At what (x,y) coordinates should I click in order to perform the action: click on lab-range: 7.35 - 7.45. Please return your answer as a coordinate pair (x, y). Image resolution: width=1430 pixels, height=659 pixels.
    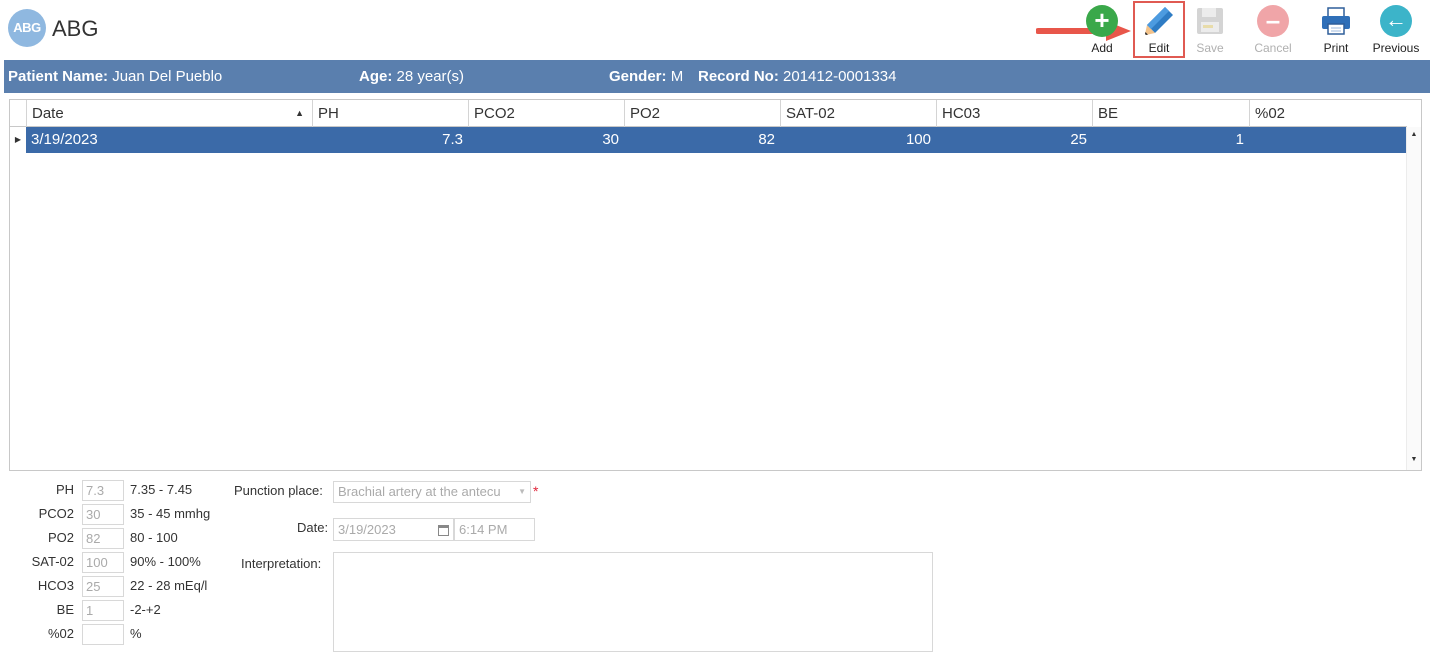
    Looking at the image, I should click on (161, 489).